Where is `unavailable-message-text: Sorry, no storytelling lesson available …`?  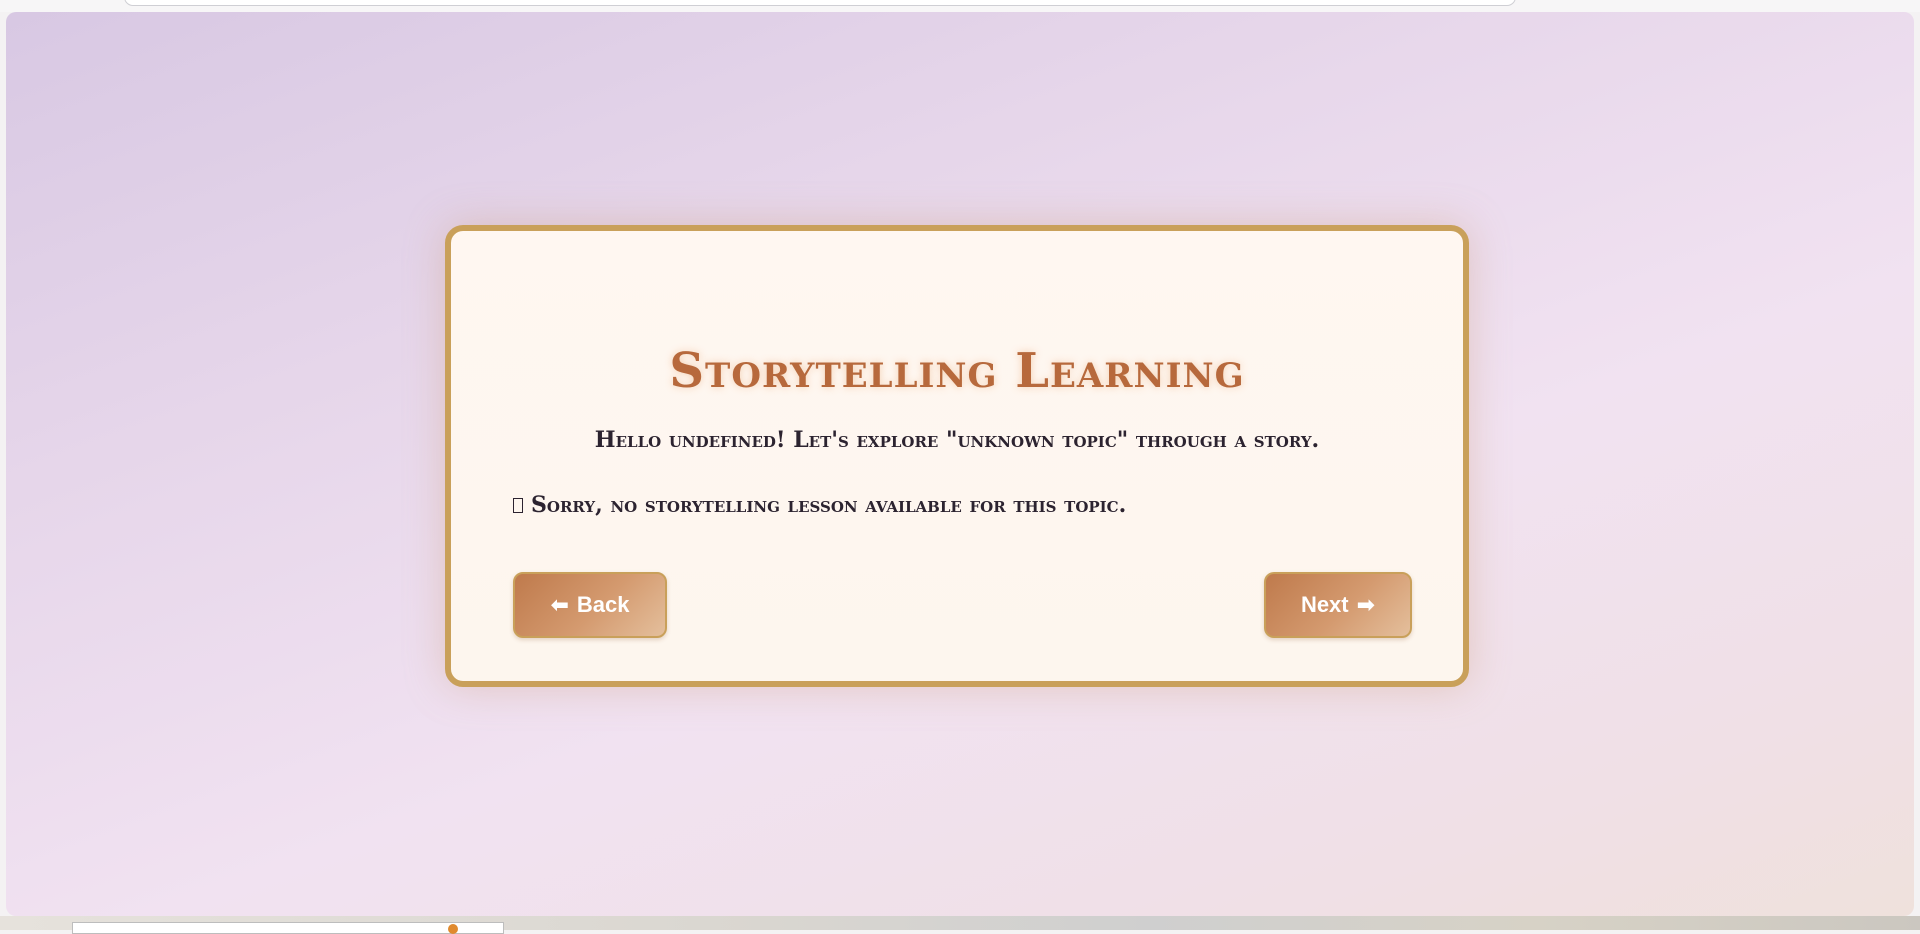
unavailable-message-text: Sorry, no storytelling lesson available … is located at coordinates (829, 505).